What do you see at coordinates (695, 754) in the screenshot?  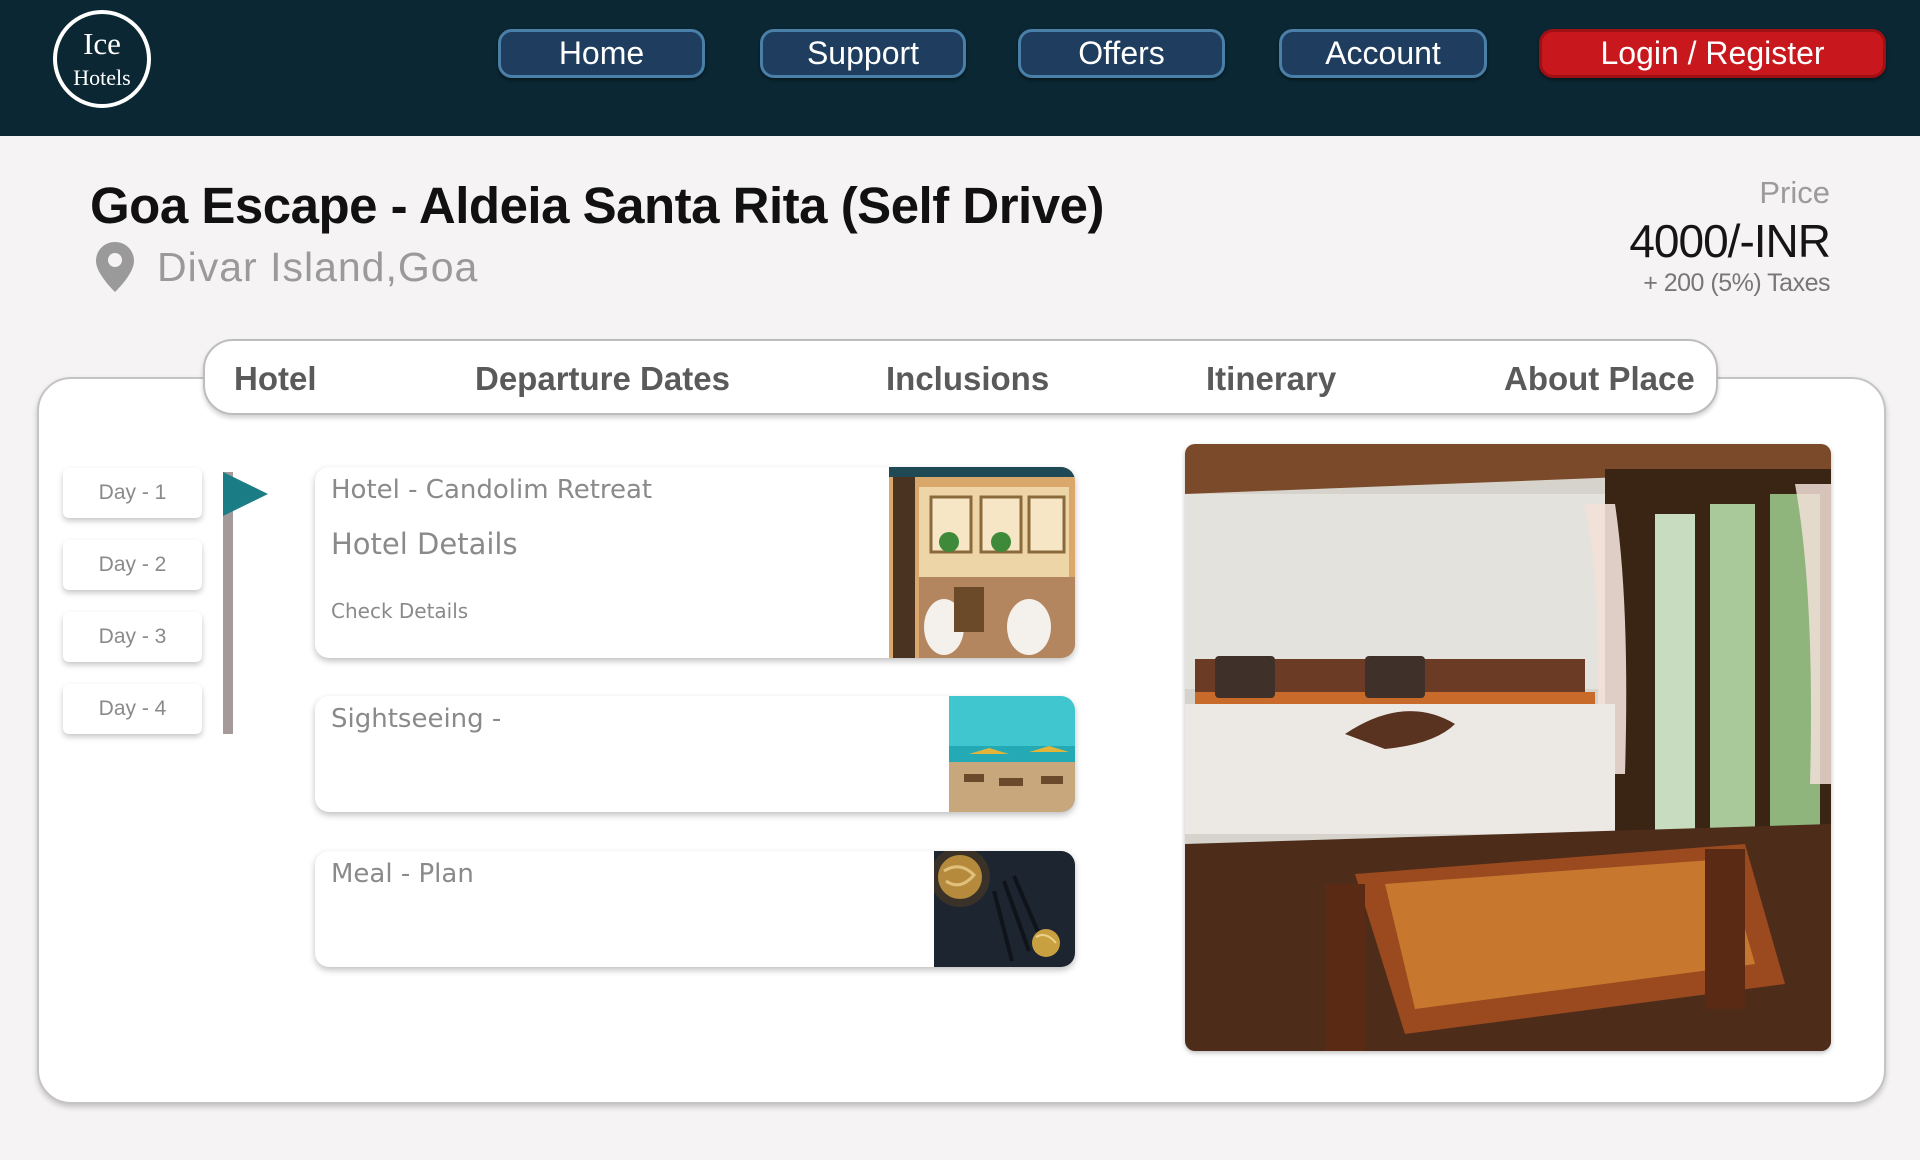 I see `sightseeing-itinerary-card: Sightseeing -` at bounding box center [695, 754].